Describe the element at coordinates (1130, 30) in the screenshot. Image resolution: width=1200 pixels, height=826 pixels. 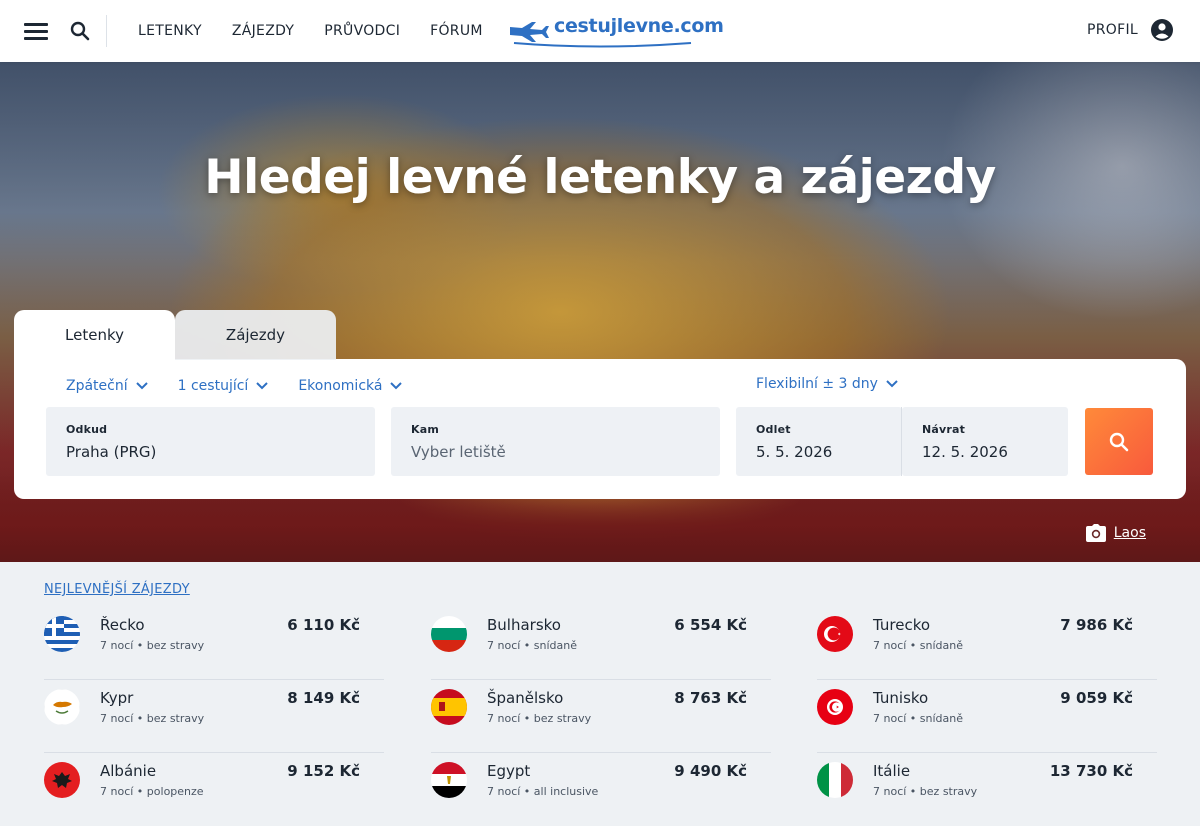
I see `profile-menu: PROFIL` at that location.